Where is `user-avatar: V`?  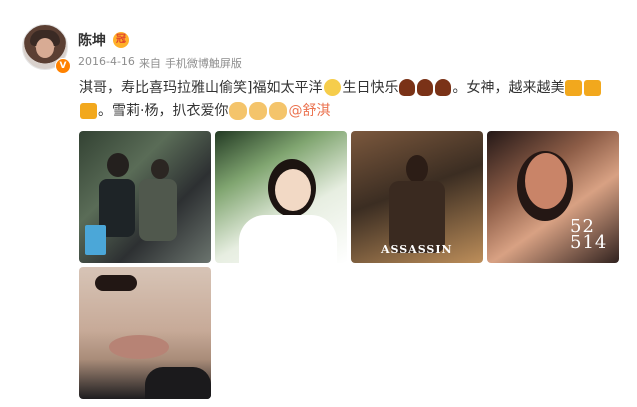 user-avatar: V is located at coordinates (46, 49).